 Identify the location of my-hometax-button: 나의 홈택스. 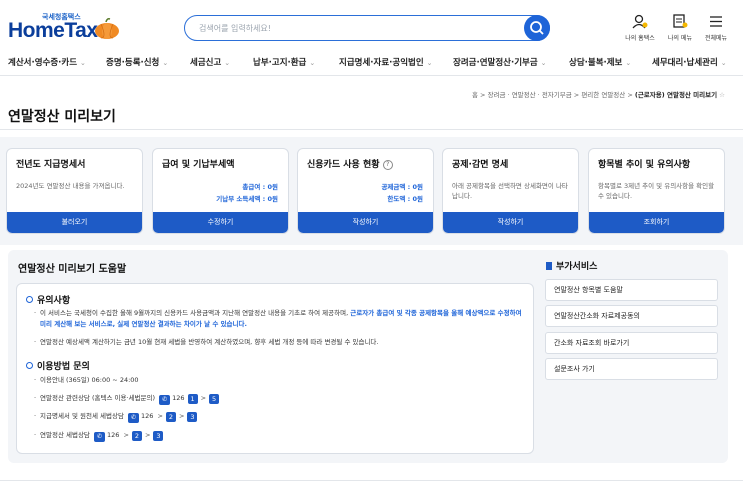
(640, 28).